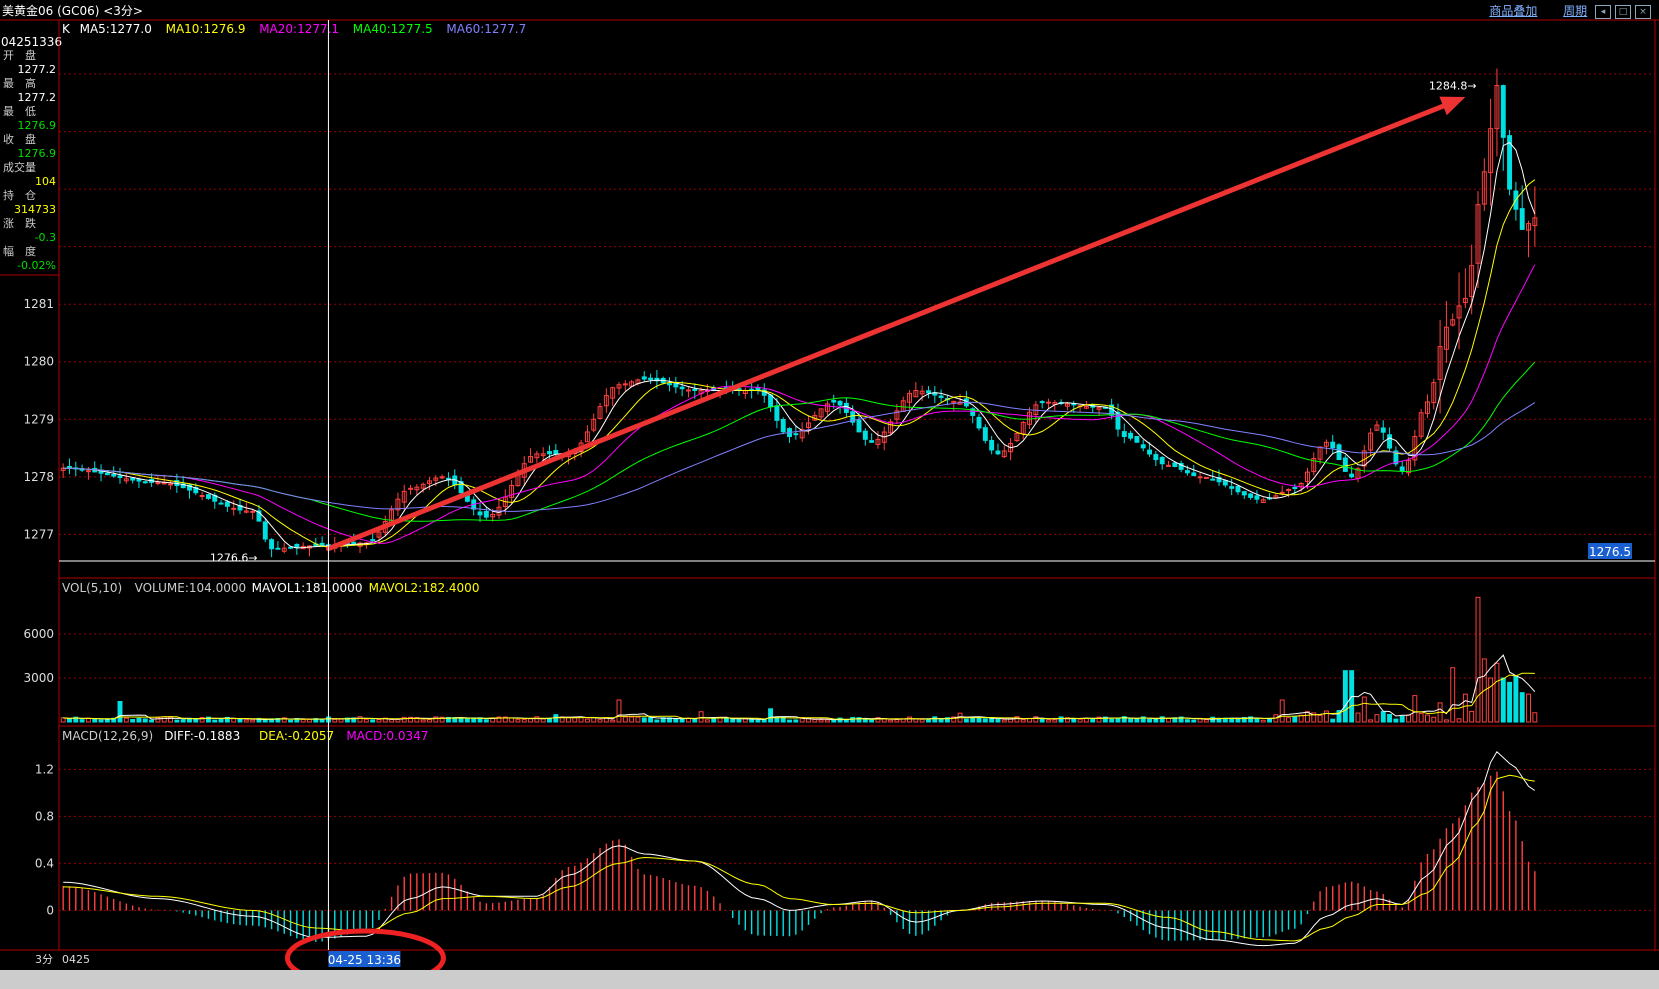 The width and height of the screenshot is (1659, 989). Describe the element at coordinates (44, 959) in the screenshot. I see `period-label: 3分` at that location.